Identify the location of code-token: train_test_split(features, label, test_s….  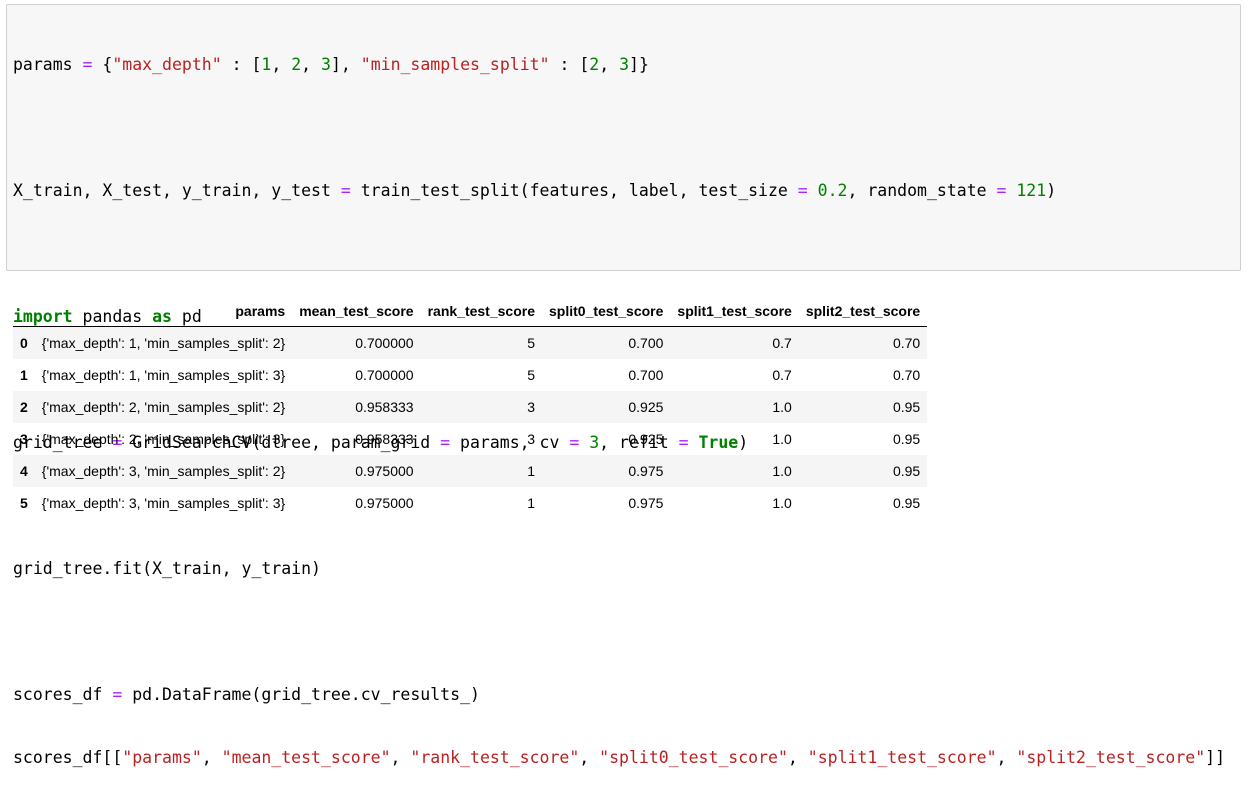
(574, 190).